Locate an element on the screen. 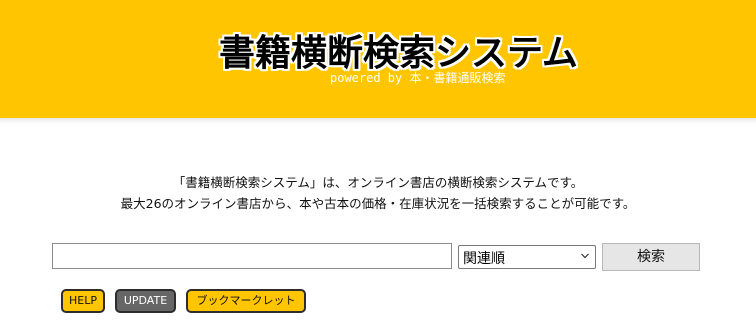 The width and height of the screenshot is (756, 326). sort-order-value: 関連順 is located at coordinates (484, 259).